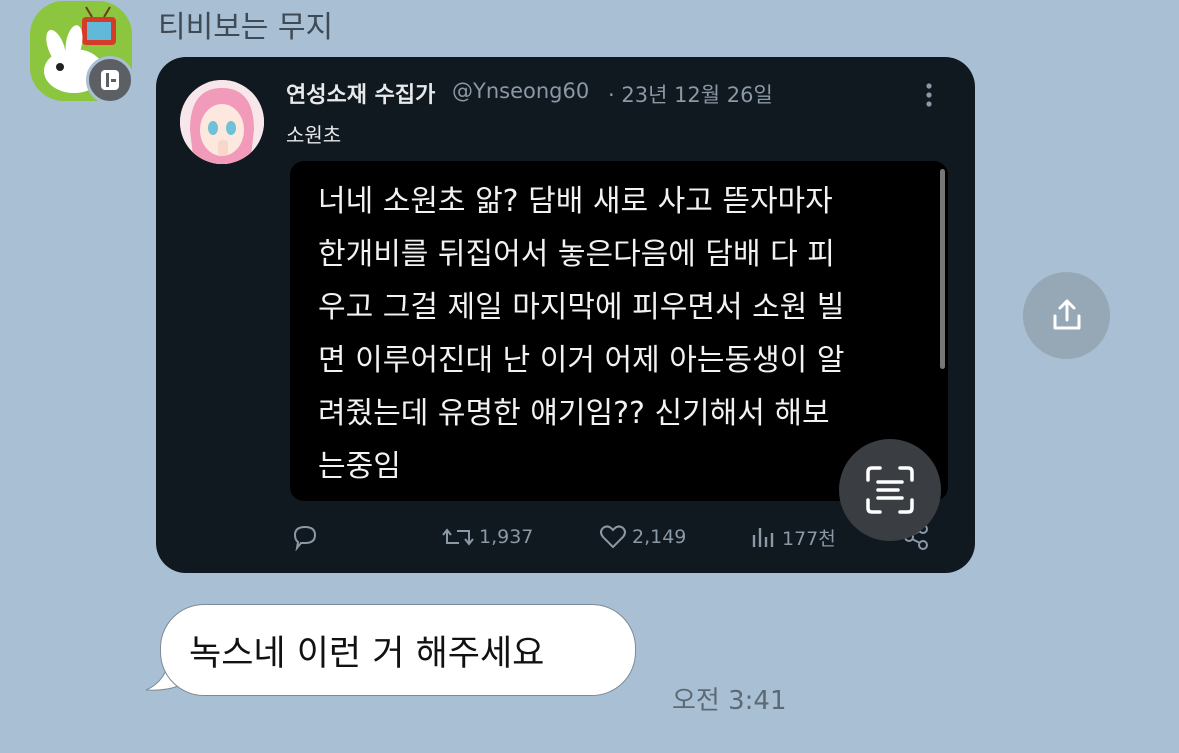 The image size is (1179, 753). Describe the element at coordinates (929, 96) in the screenshot. I see `more-icon` at that location.